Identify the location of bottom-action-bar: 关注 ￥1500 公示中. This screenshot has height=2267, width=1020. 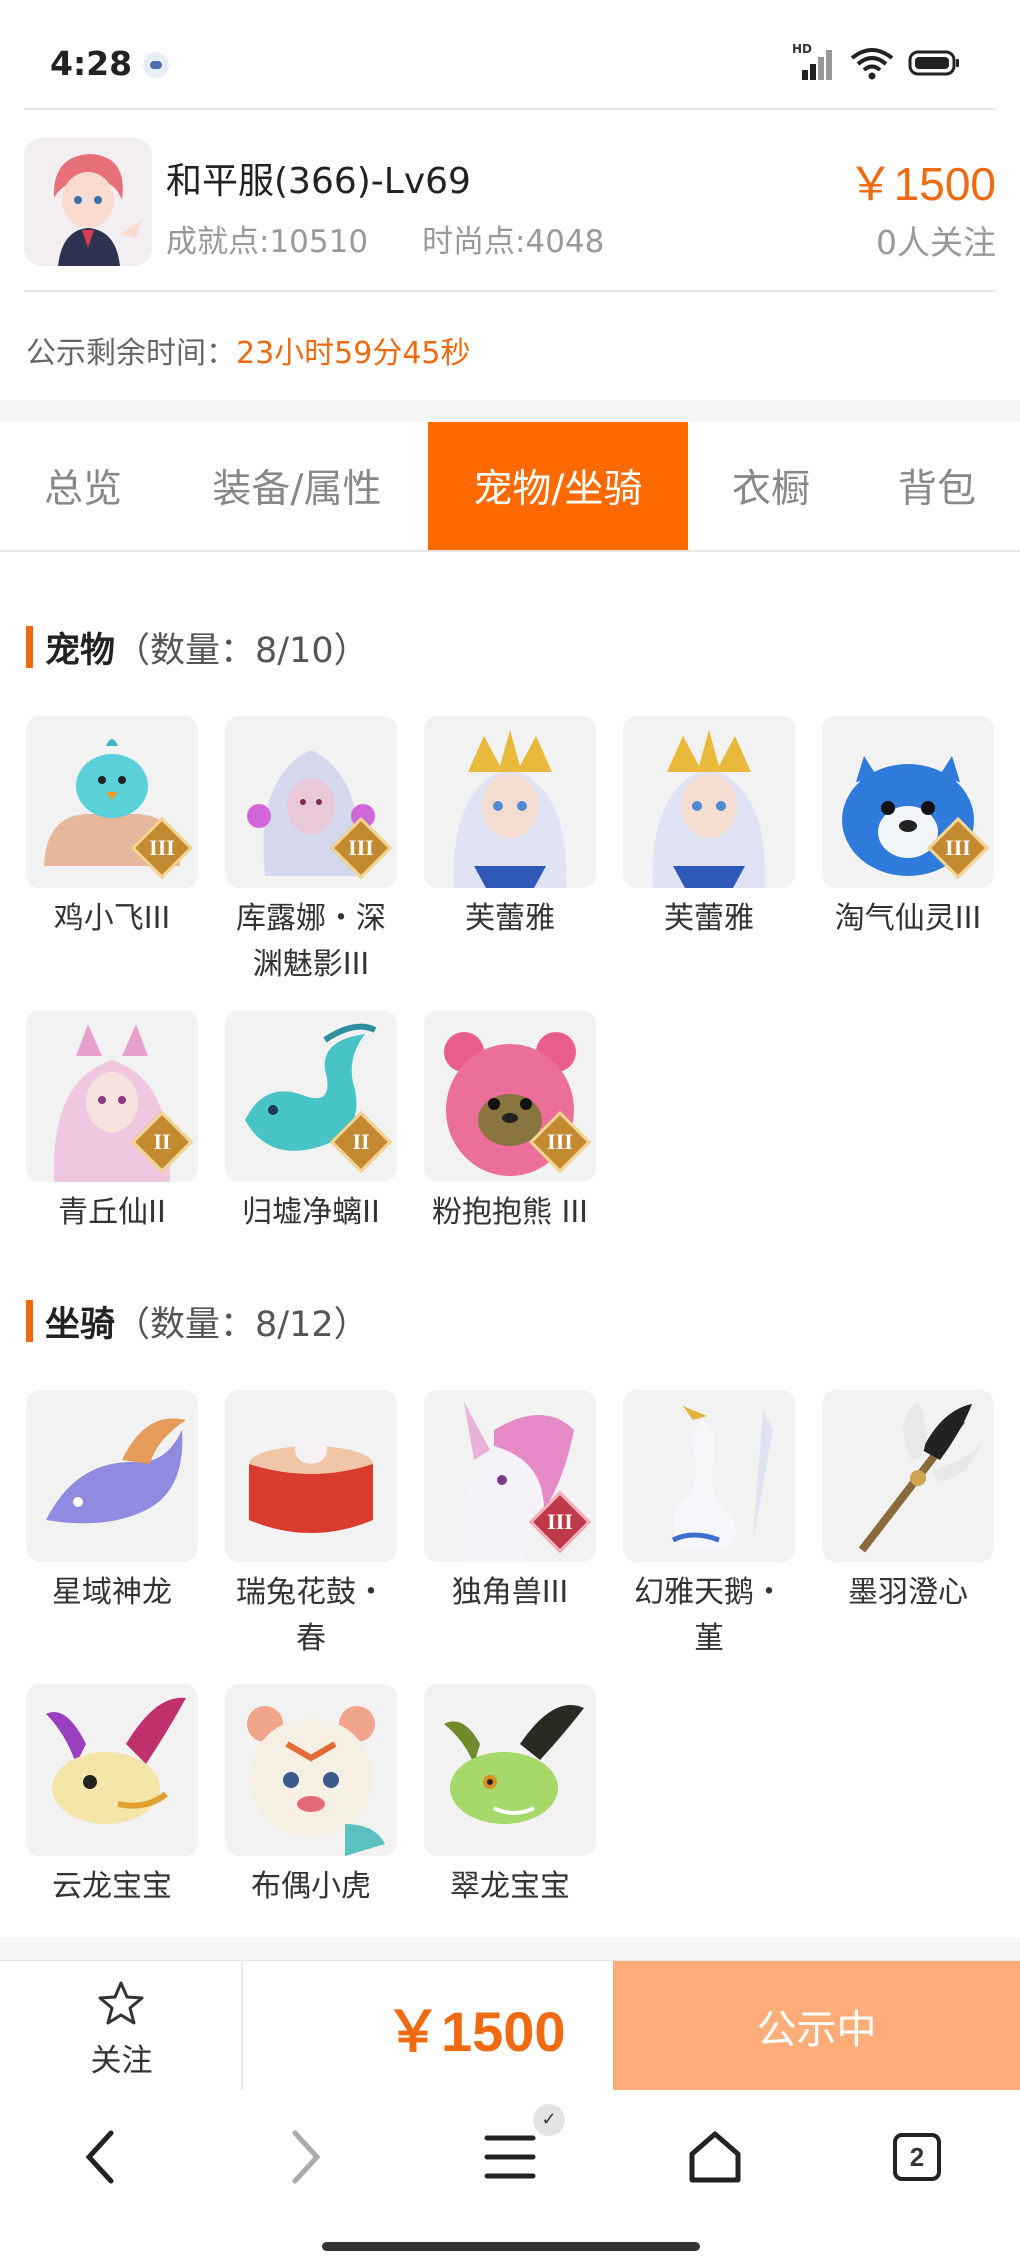
(510, 2025).